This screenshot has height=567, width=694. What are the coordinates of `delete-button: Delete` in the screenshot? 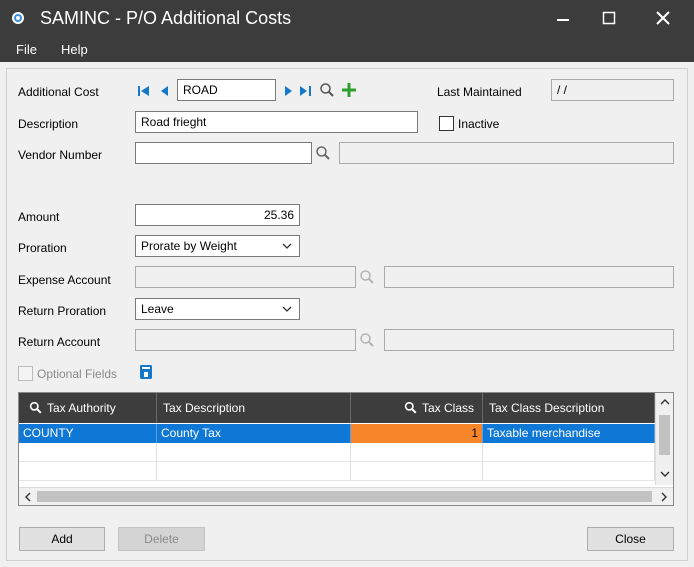 It's located at (161, 539).